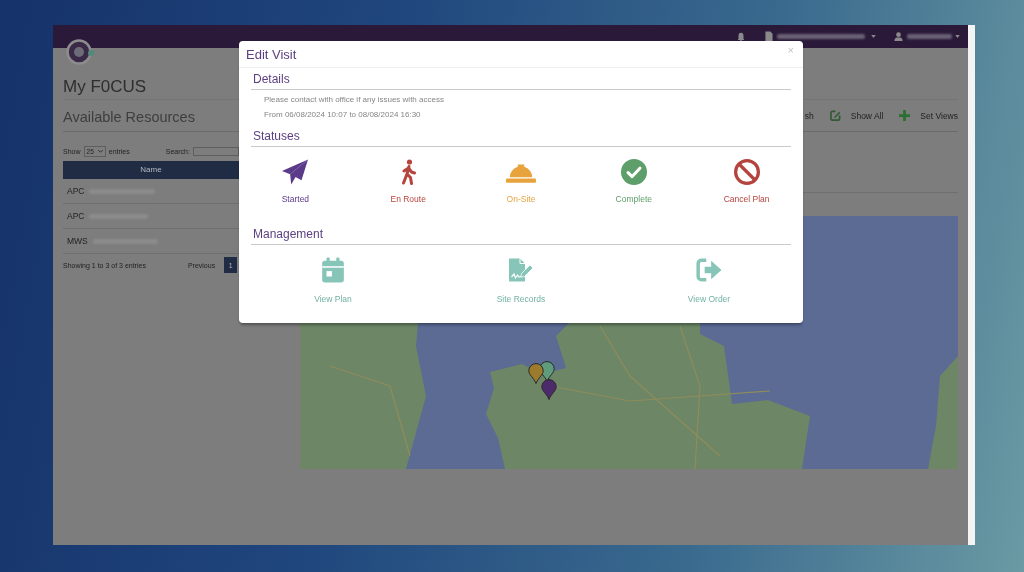 This screenshot has height=572, width=1024. I want to click on document-icon, so click(769, 36).